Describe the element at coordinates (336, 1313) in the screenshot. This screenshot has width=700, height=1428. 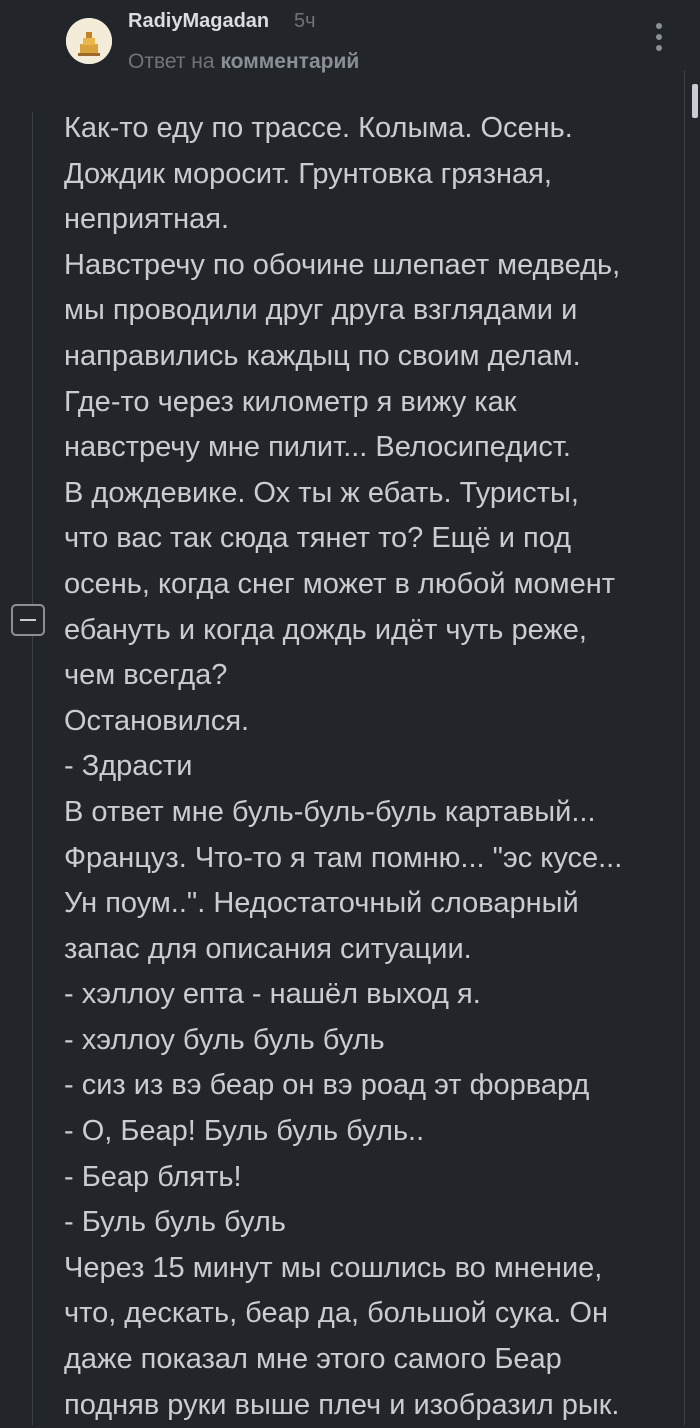
I see `comment-line: что, дескать, беар да, большой сука. Он` at that location.